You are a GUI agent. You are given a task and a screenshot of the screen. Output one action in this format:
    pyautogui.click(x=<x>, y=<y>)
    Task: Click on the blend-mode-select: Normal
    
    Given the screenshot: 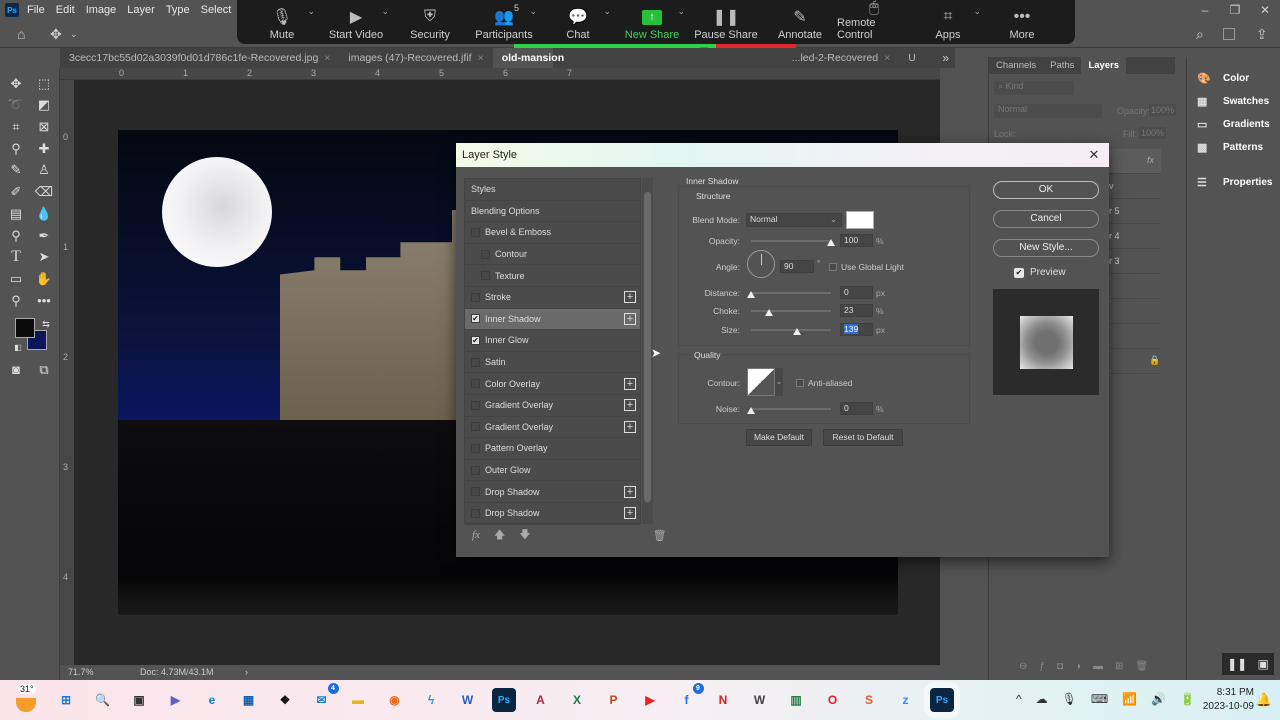 What is the action you would take?
    pyautogui.click(x=1048, y=111)
    